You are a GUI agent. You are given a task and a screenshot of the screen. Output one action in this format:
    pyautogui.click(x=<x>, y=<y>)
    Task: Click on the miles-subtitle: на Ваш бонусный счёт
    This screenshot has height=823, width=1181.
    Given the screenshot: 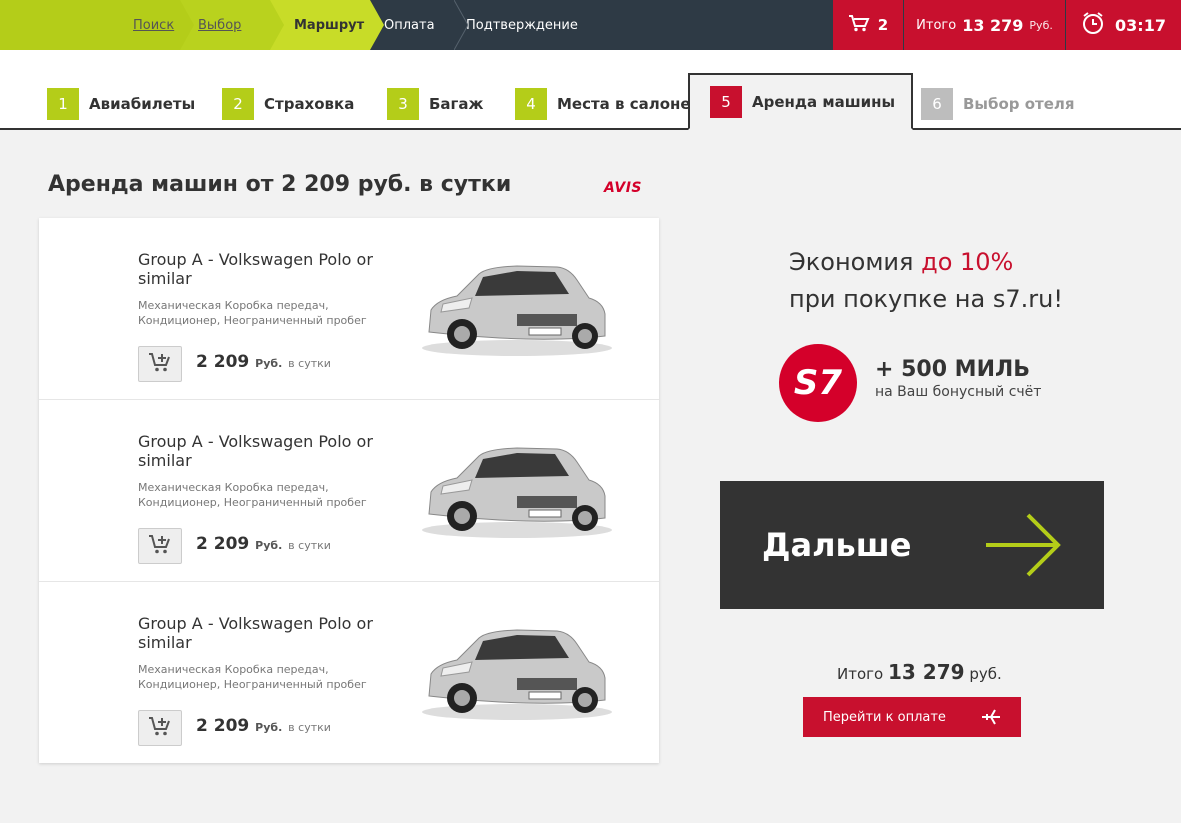 What is the action you would take?
    pyautogui.click(x=958, y=392)
    